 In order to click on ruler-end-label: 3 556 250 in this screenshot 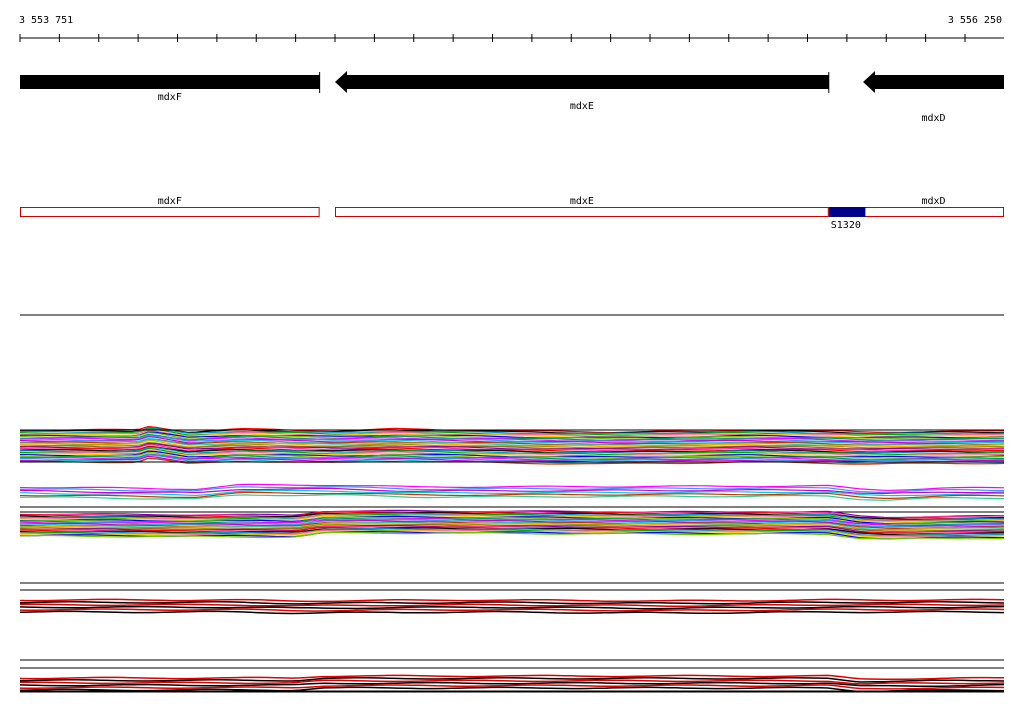, I will do `click(975, 20)`.